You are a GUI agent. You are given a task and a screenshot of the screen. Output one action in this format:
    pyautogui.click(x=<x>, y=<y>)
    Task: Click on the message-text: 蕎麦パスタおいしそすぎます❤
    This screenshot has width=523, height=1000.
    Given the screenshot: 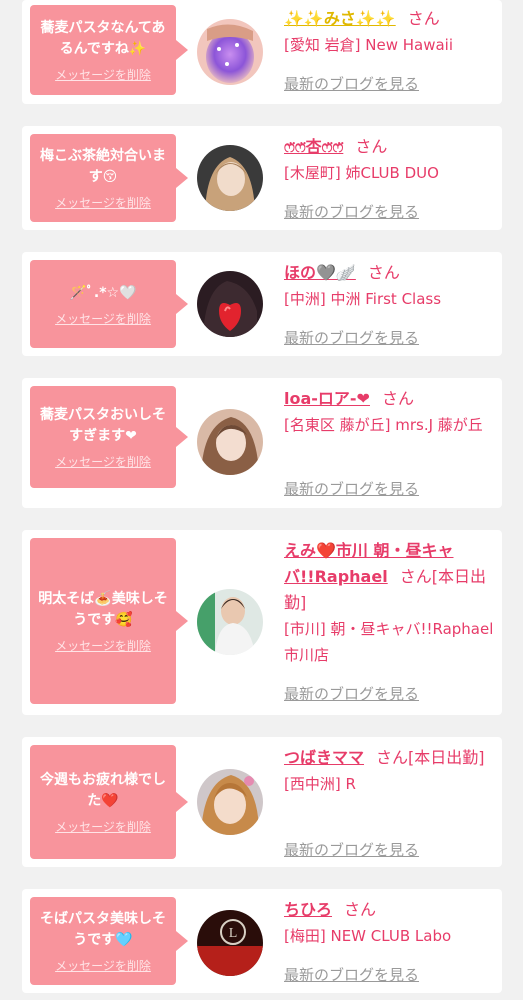 What is the action you would take?
    pyautogui.click(x=103, y=425)
    